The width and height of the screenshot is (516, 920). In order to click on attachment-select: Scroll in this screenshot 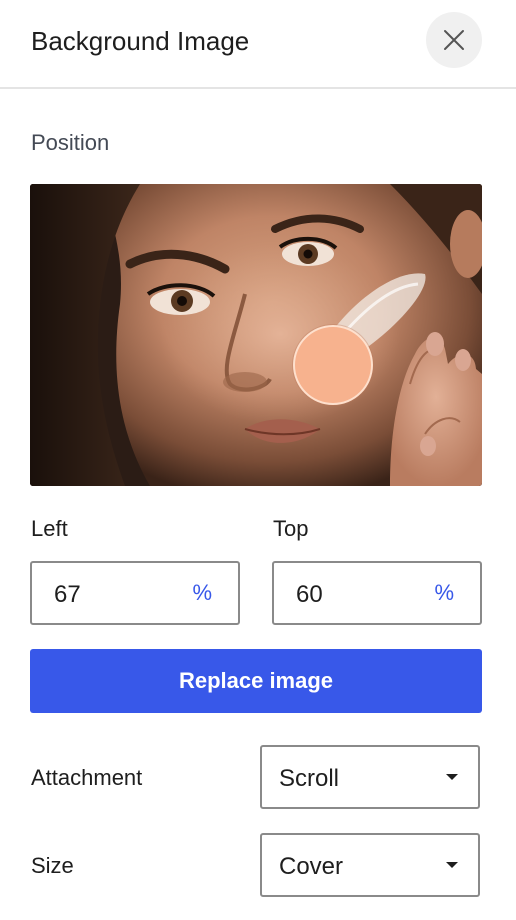, I will do `click(370, 777)`.